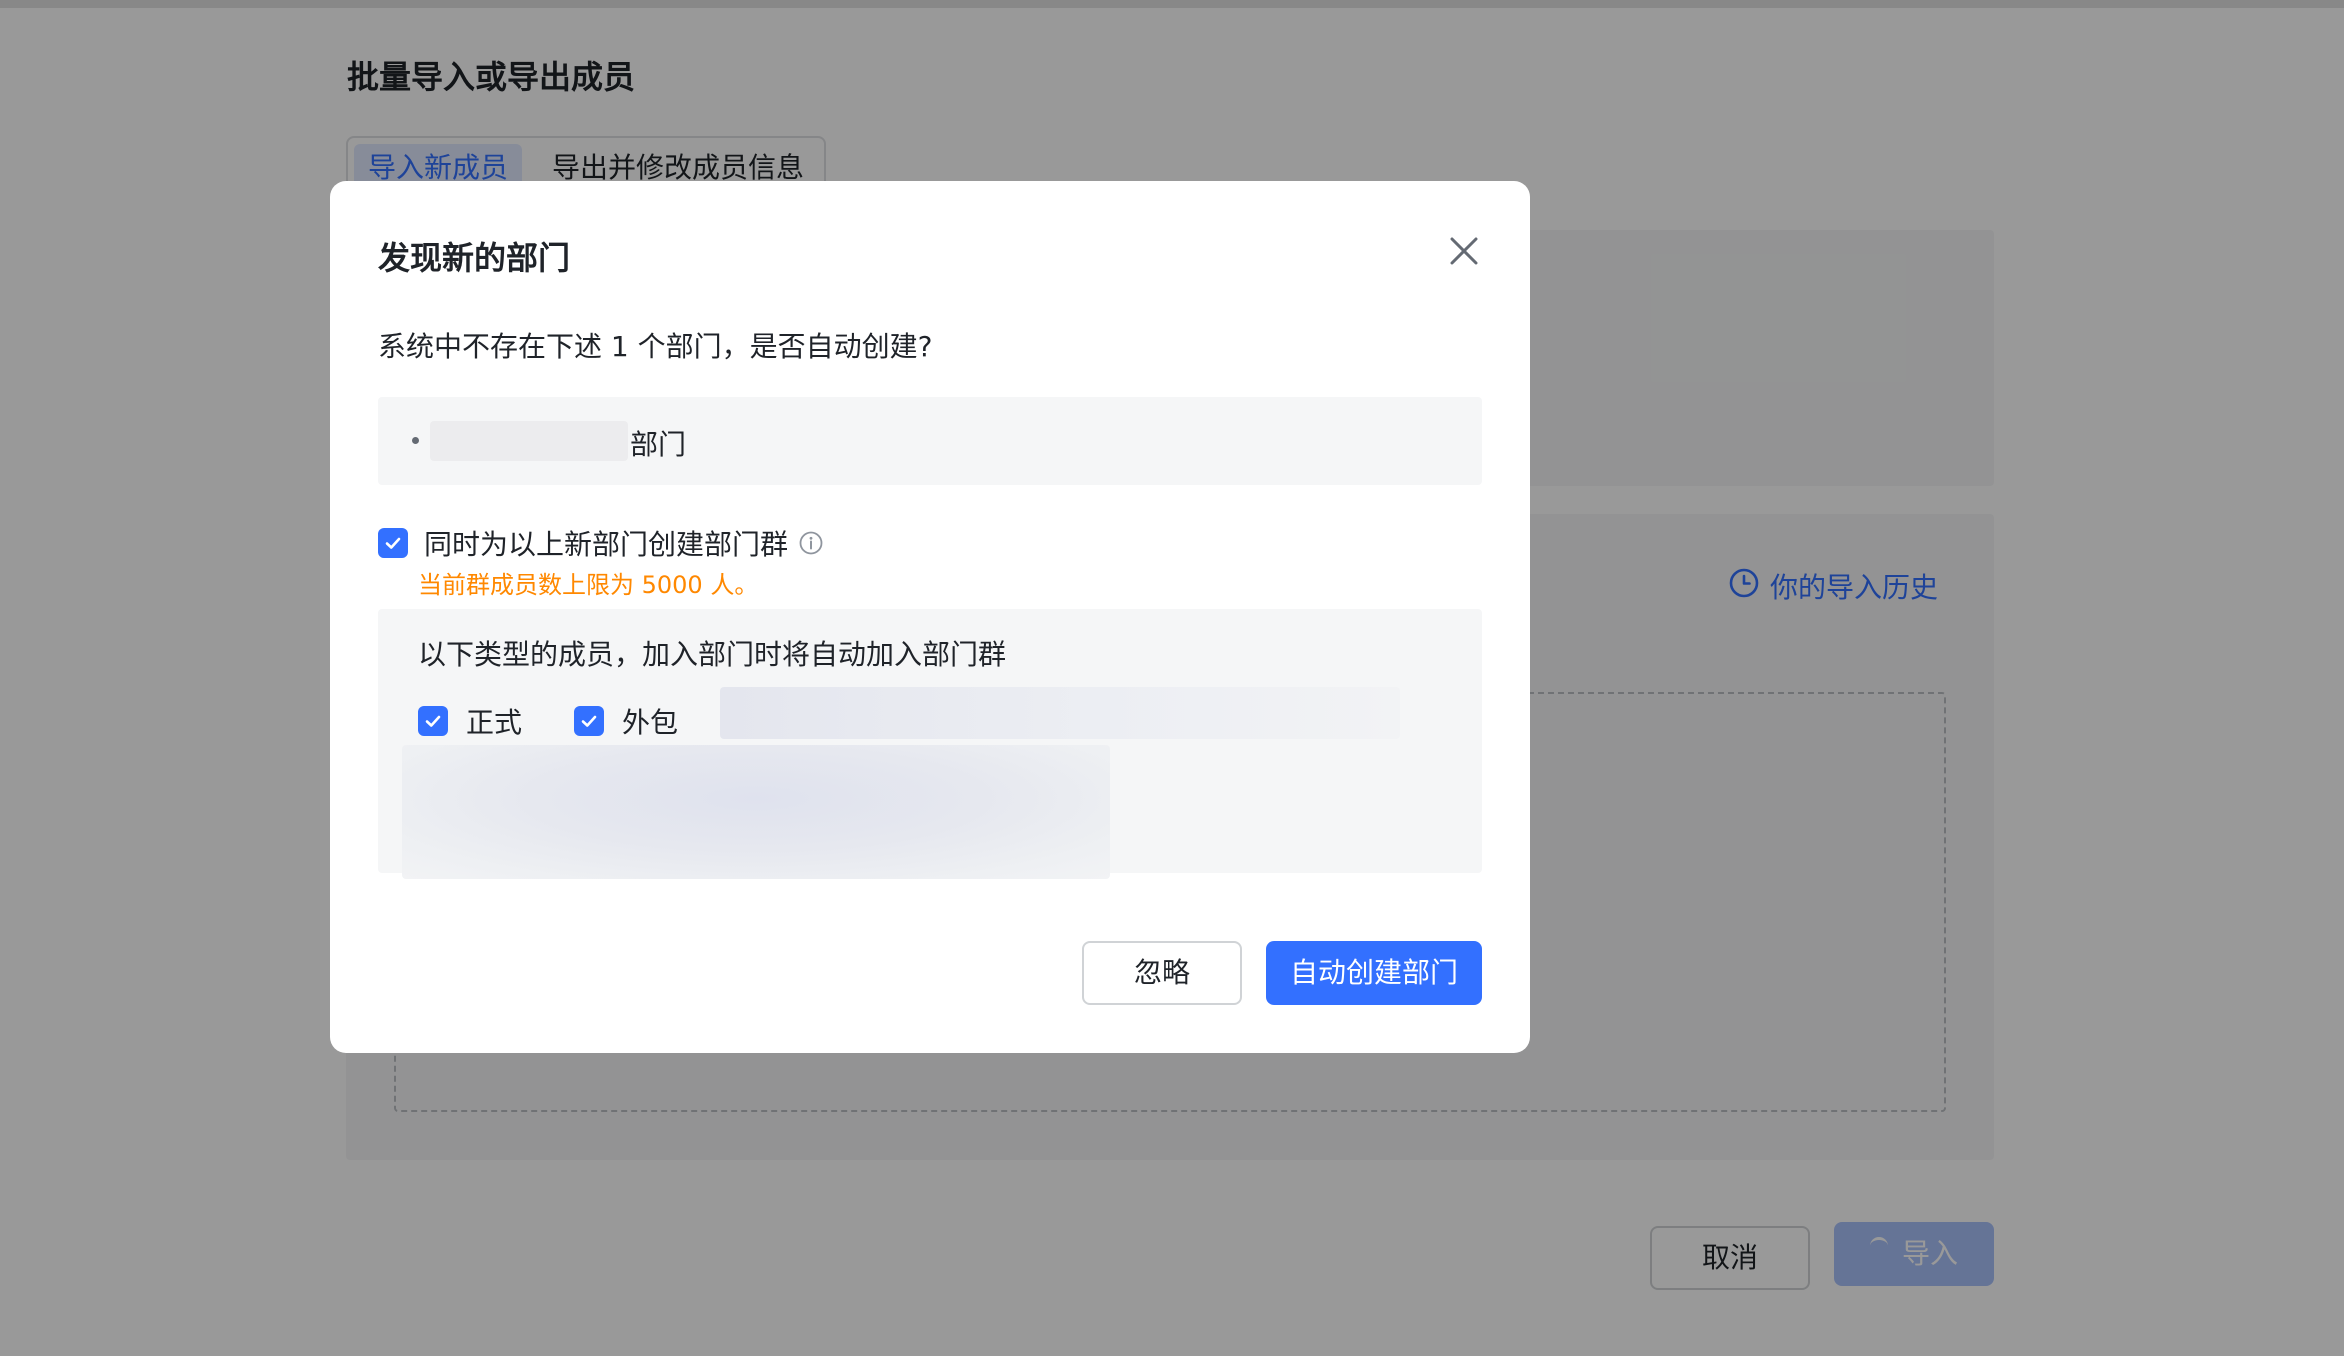  I want to click on create-group-label: 同时为以上新部门创建部门群, so click(606, 544).